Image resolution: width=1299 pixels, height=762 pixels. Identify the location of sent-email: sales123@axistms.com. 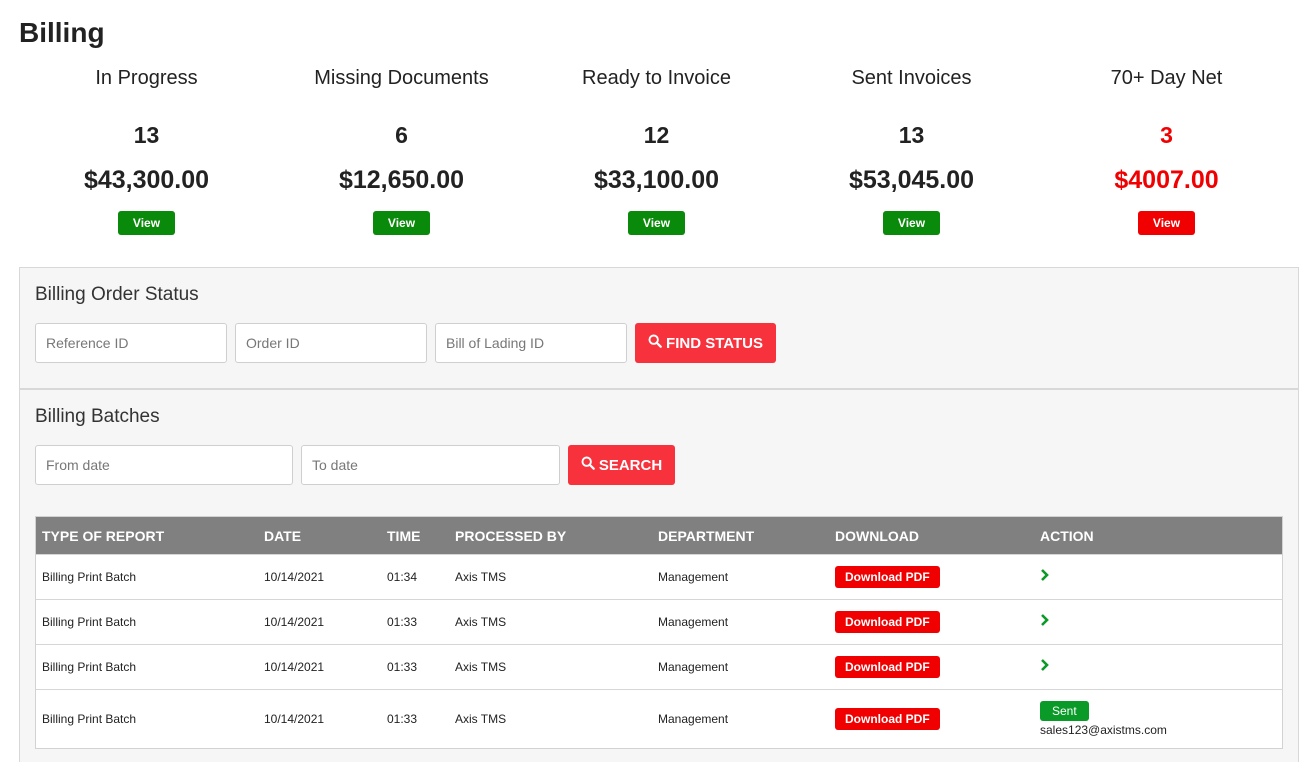
(1103, 730).